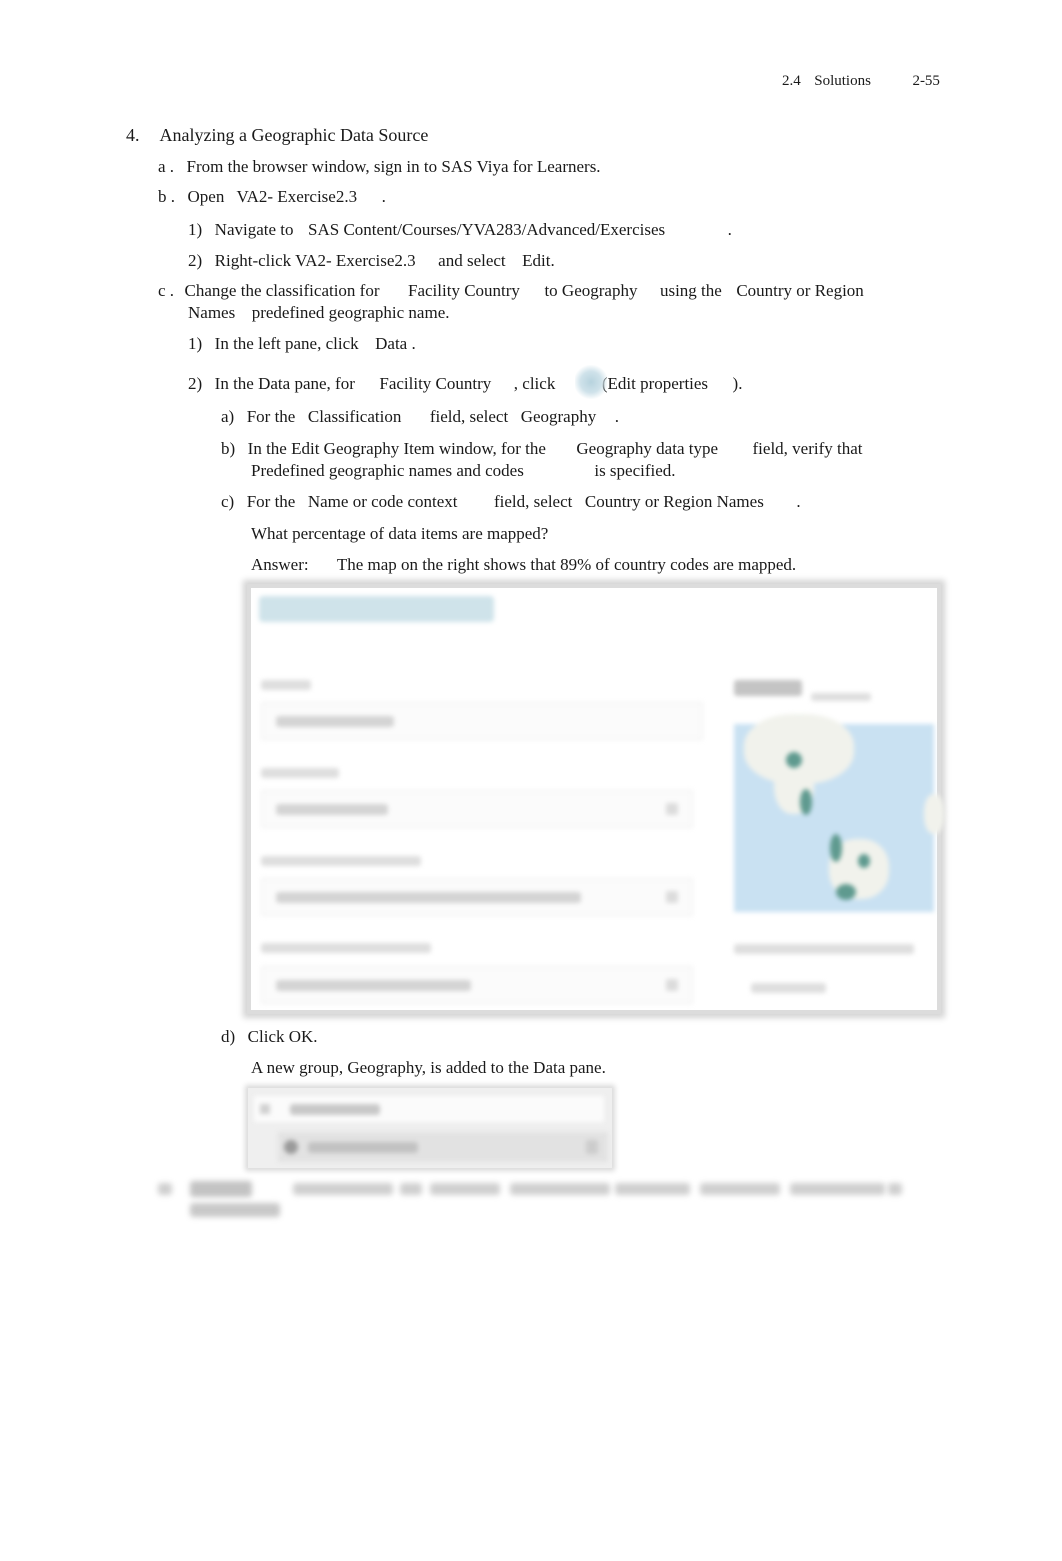  Describe the element at coordinates (788, 988) in the screenshot. I see `unmapped-values-link` at that location.